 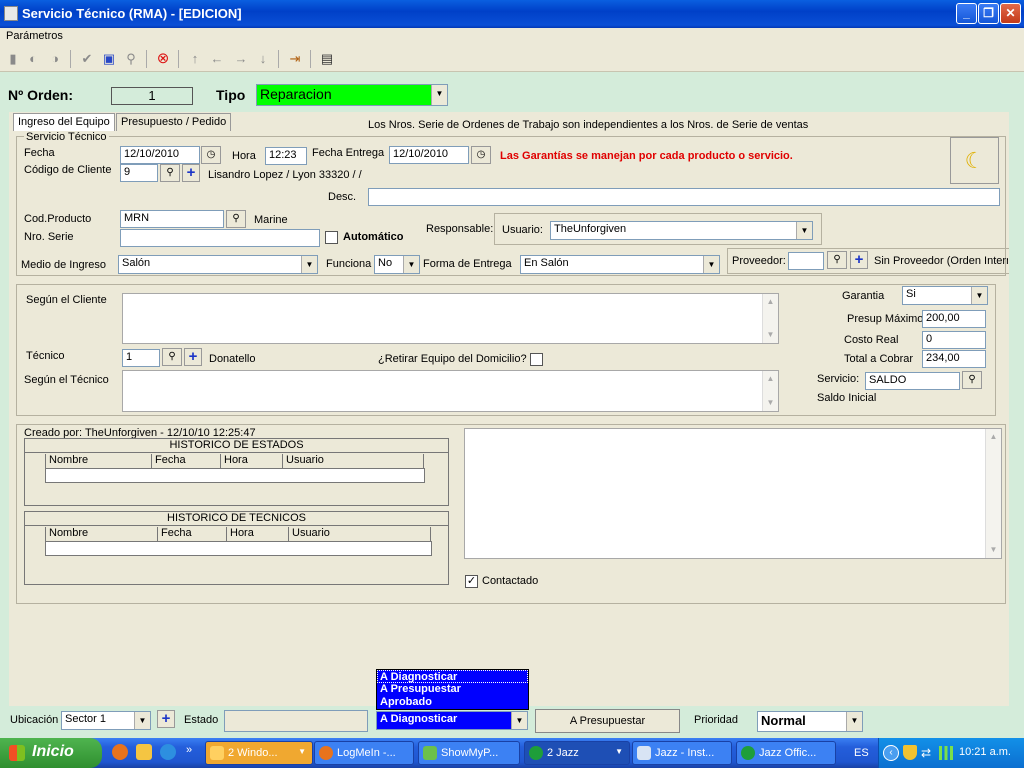 I want to click on clock: 10:21 a.m., so click(x=985, y=752).